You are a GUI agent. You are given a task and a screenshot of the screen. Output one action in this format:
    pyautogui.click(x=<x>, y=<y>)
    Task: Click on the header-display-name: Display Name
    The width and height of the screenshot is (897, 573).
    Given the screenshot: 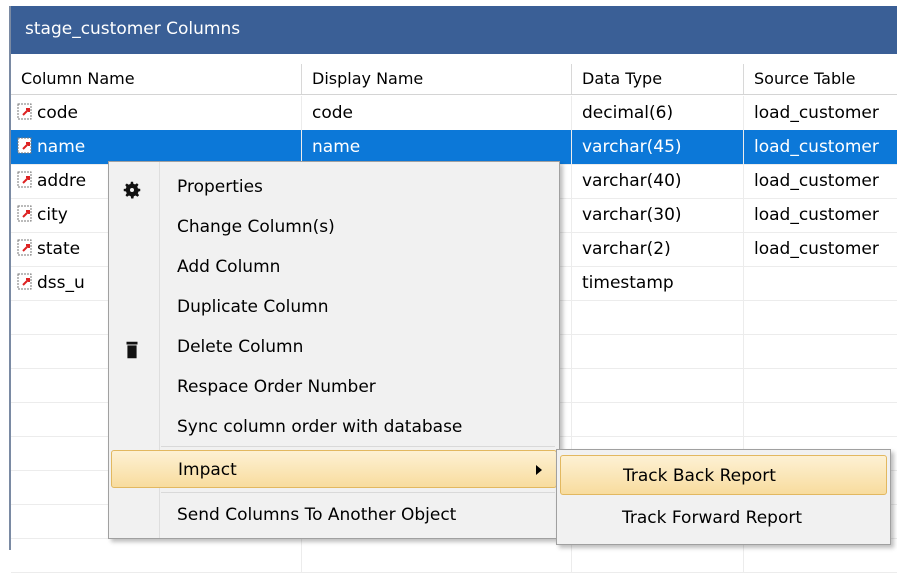 What is the action you would take?
    pyautogui.click(x=437, y=79)
    